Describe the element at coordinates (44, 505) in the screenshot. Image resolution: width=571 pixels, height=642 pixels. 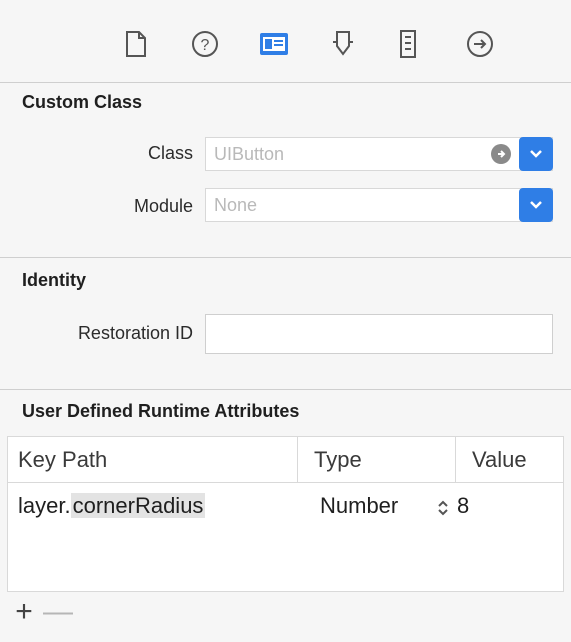
I see `key-path-prefix: layer.` at that location.